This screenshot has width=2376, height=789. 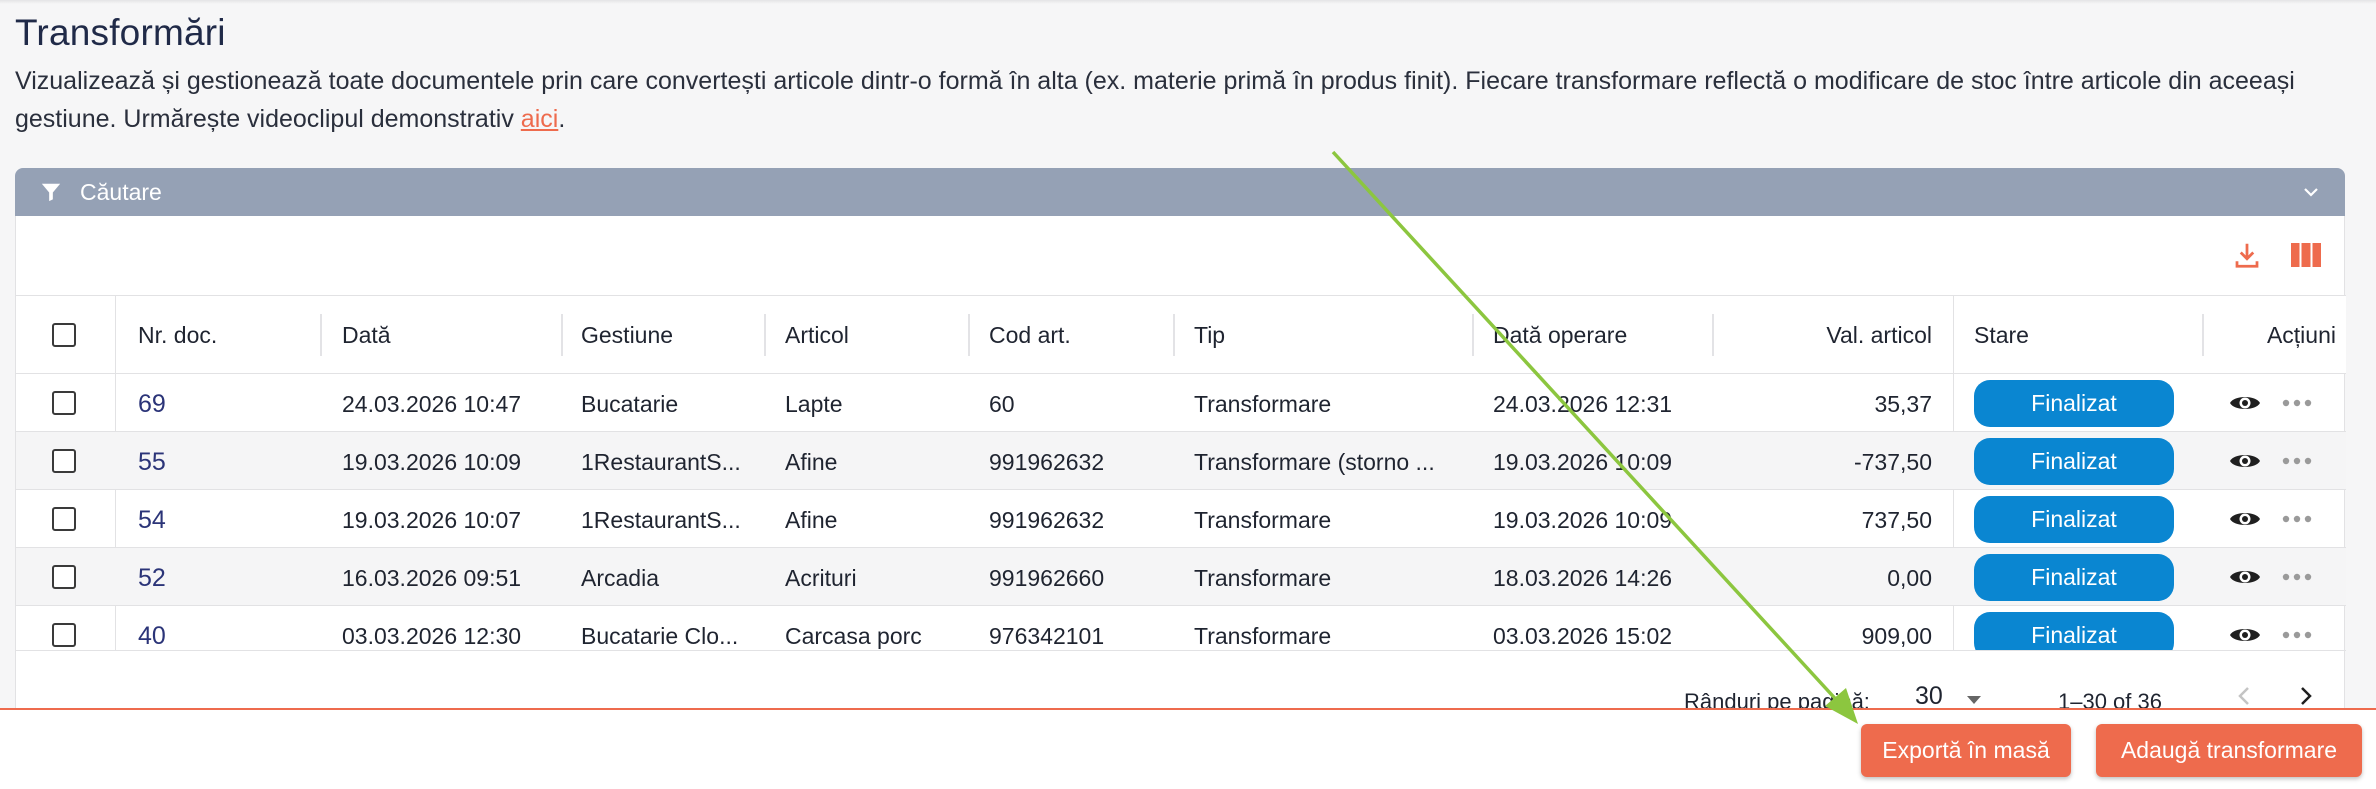 What do you see at coordinates (121, 191) in the screenshot?
I see `search-label: Căutare` at bounding box center [121, 191].